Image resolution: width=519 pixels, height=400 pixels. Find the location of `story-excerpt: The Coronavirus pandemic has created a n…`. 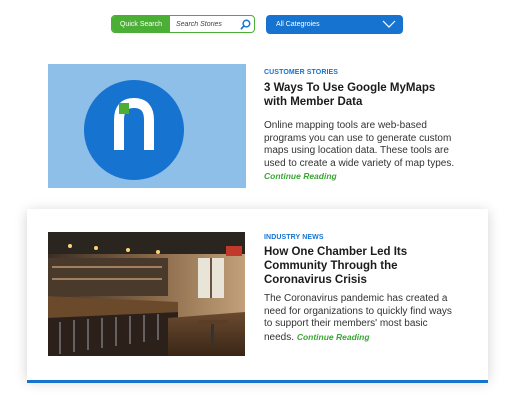

story-excerpt: The Coronavirus pandemic has created a n… is located at coordinates (361, 318).